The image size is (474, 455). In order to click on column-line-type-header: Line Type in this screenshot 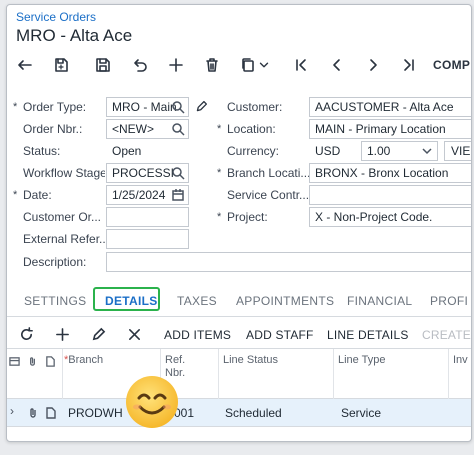, I will do `click(362, 360)`.